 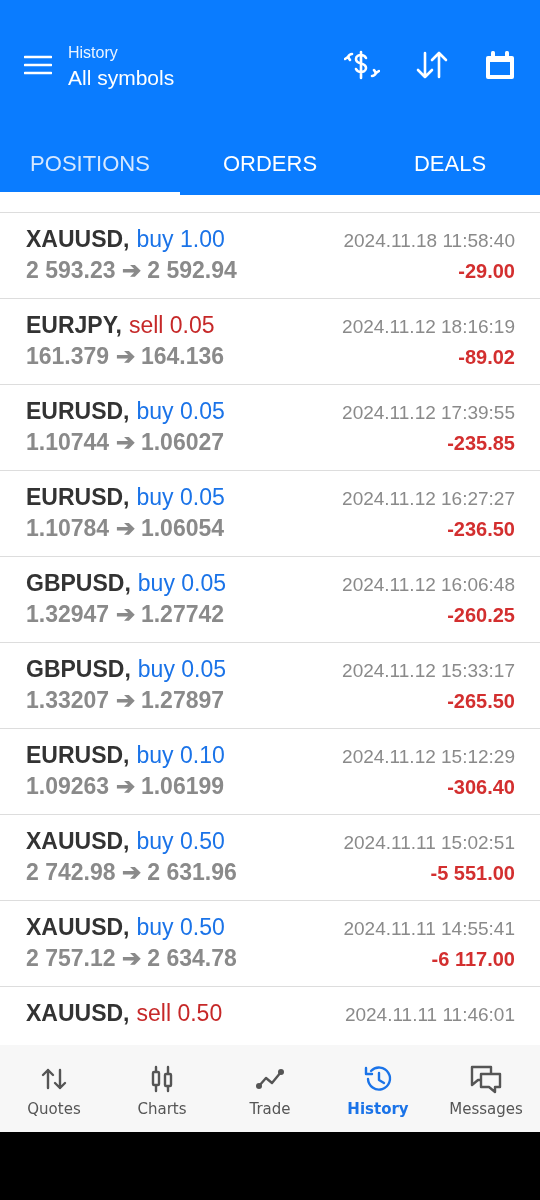 What do you see at coordinates (429, 929) in the screenshot?
I see `close-time: 2024.11.11 14:55:41` at bounding box center [429, 929].